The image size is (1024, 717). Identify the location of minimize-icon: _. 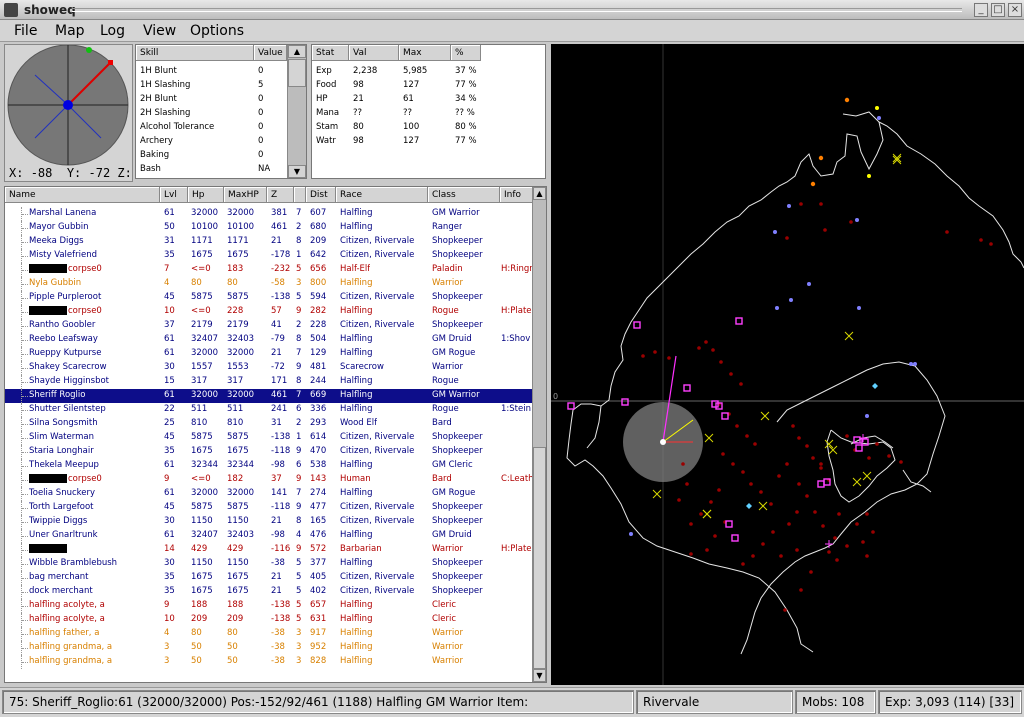
(981, 10).